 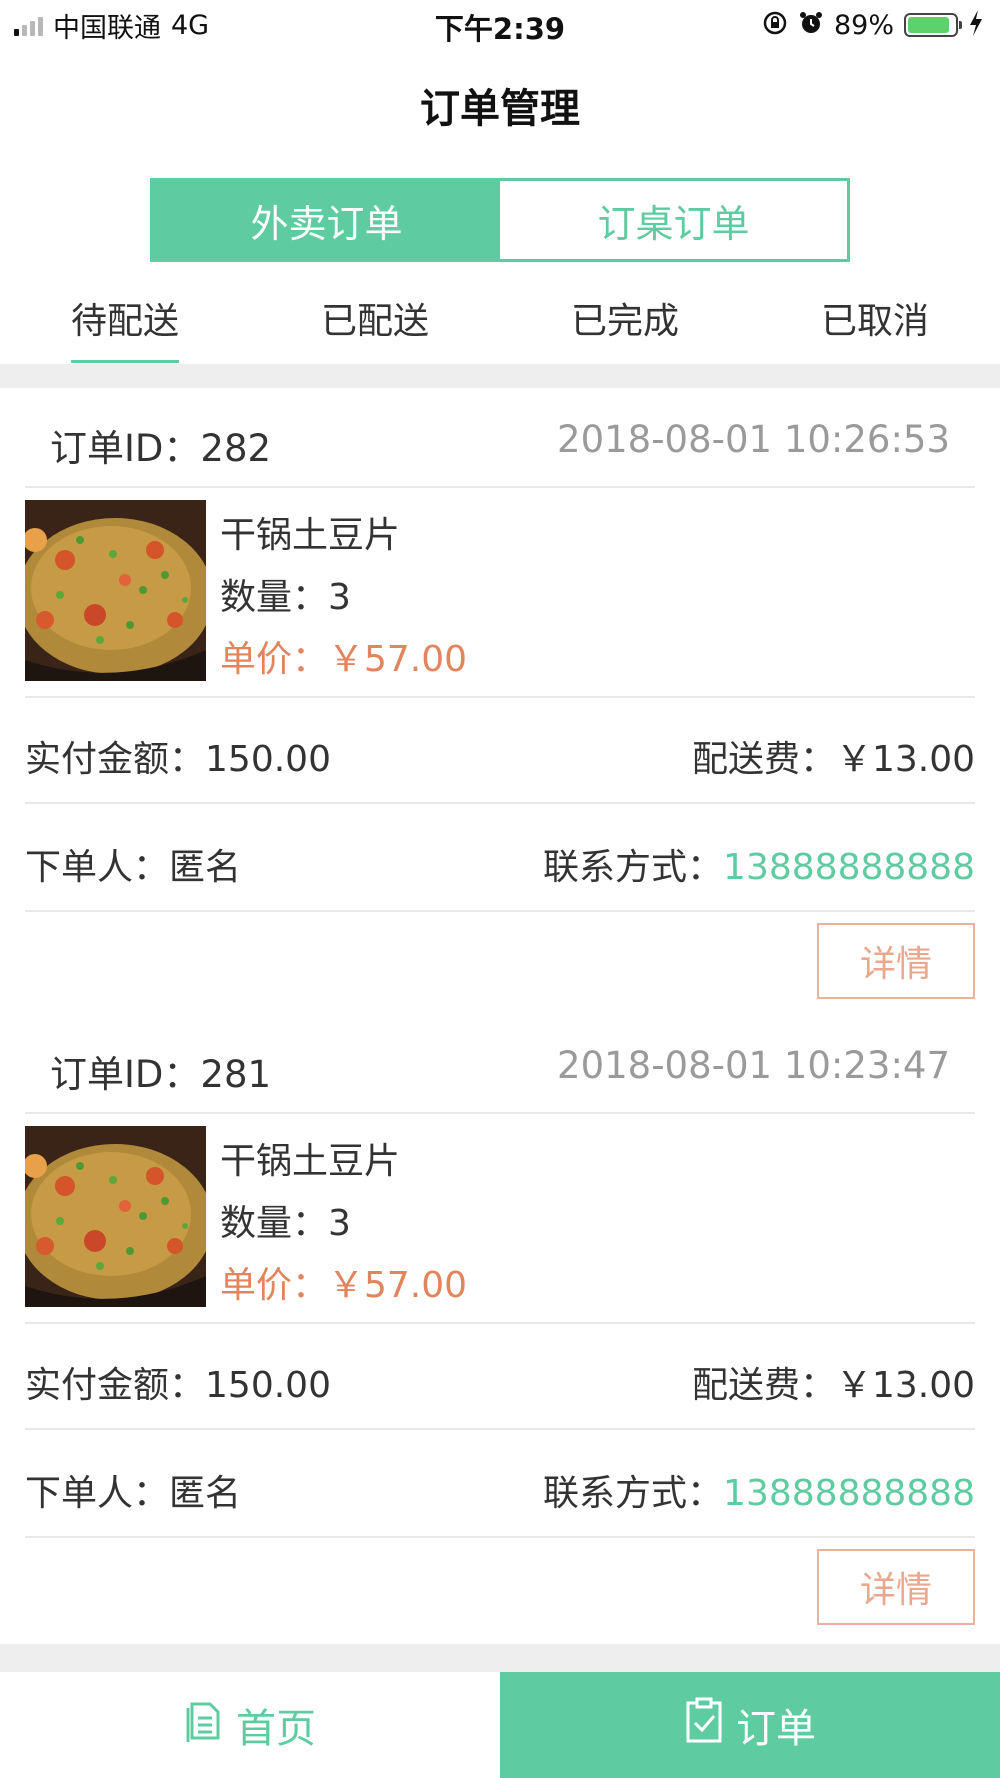 I want to click on tab-delivered: 已配送, so click(x=375, y=326).